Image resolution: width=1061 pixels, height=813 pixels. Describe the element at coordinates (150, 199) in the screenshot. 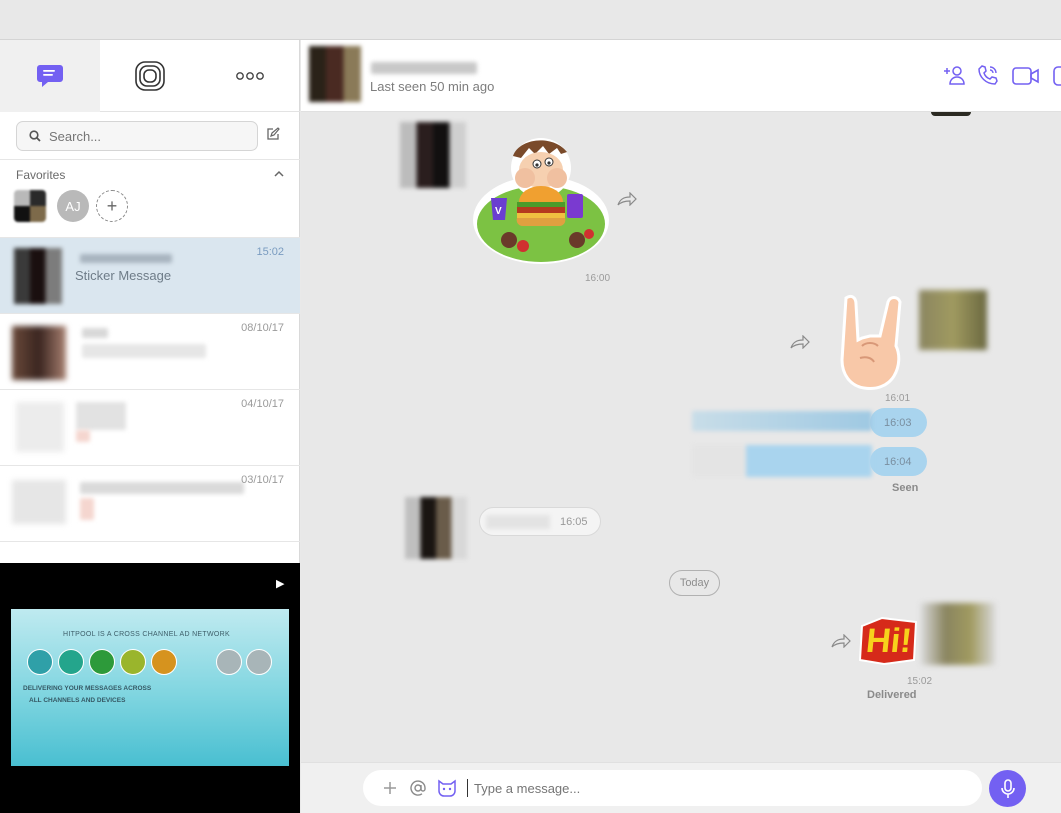

I see `favorites-section: Favorites AJ +` at that location.